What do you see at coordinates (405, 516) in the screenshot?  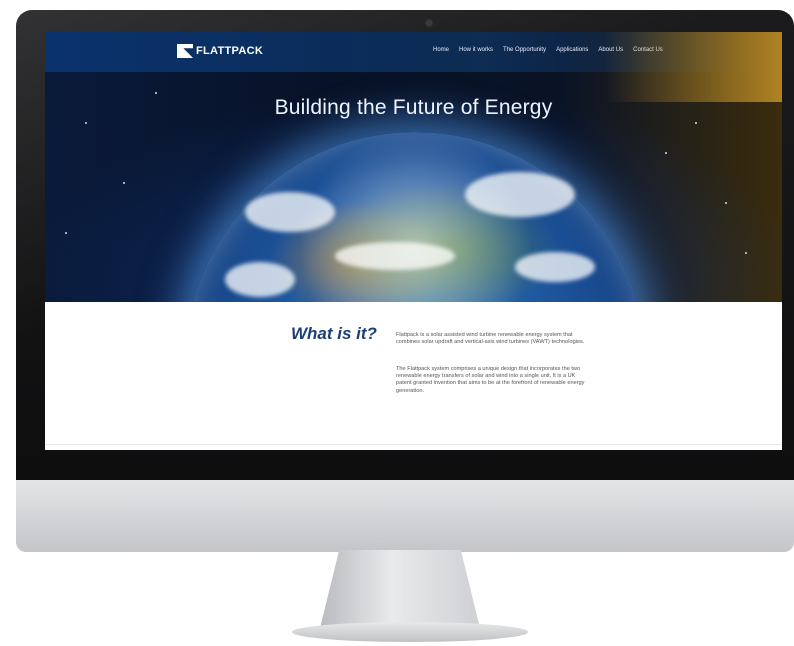 I see `monitor-chin` at bounding box center [405, 516].